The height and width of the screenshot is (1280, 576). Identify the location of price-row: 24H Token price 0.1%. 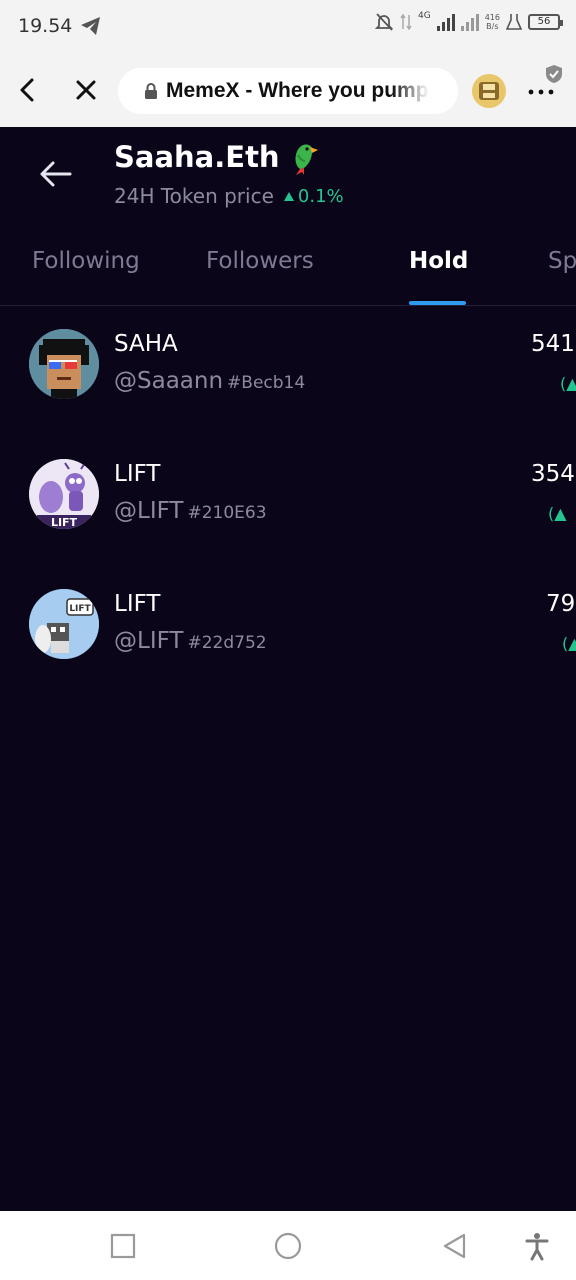
(229, 196).